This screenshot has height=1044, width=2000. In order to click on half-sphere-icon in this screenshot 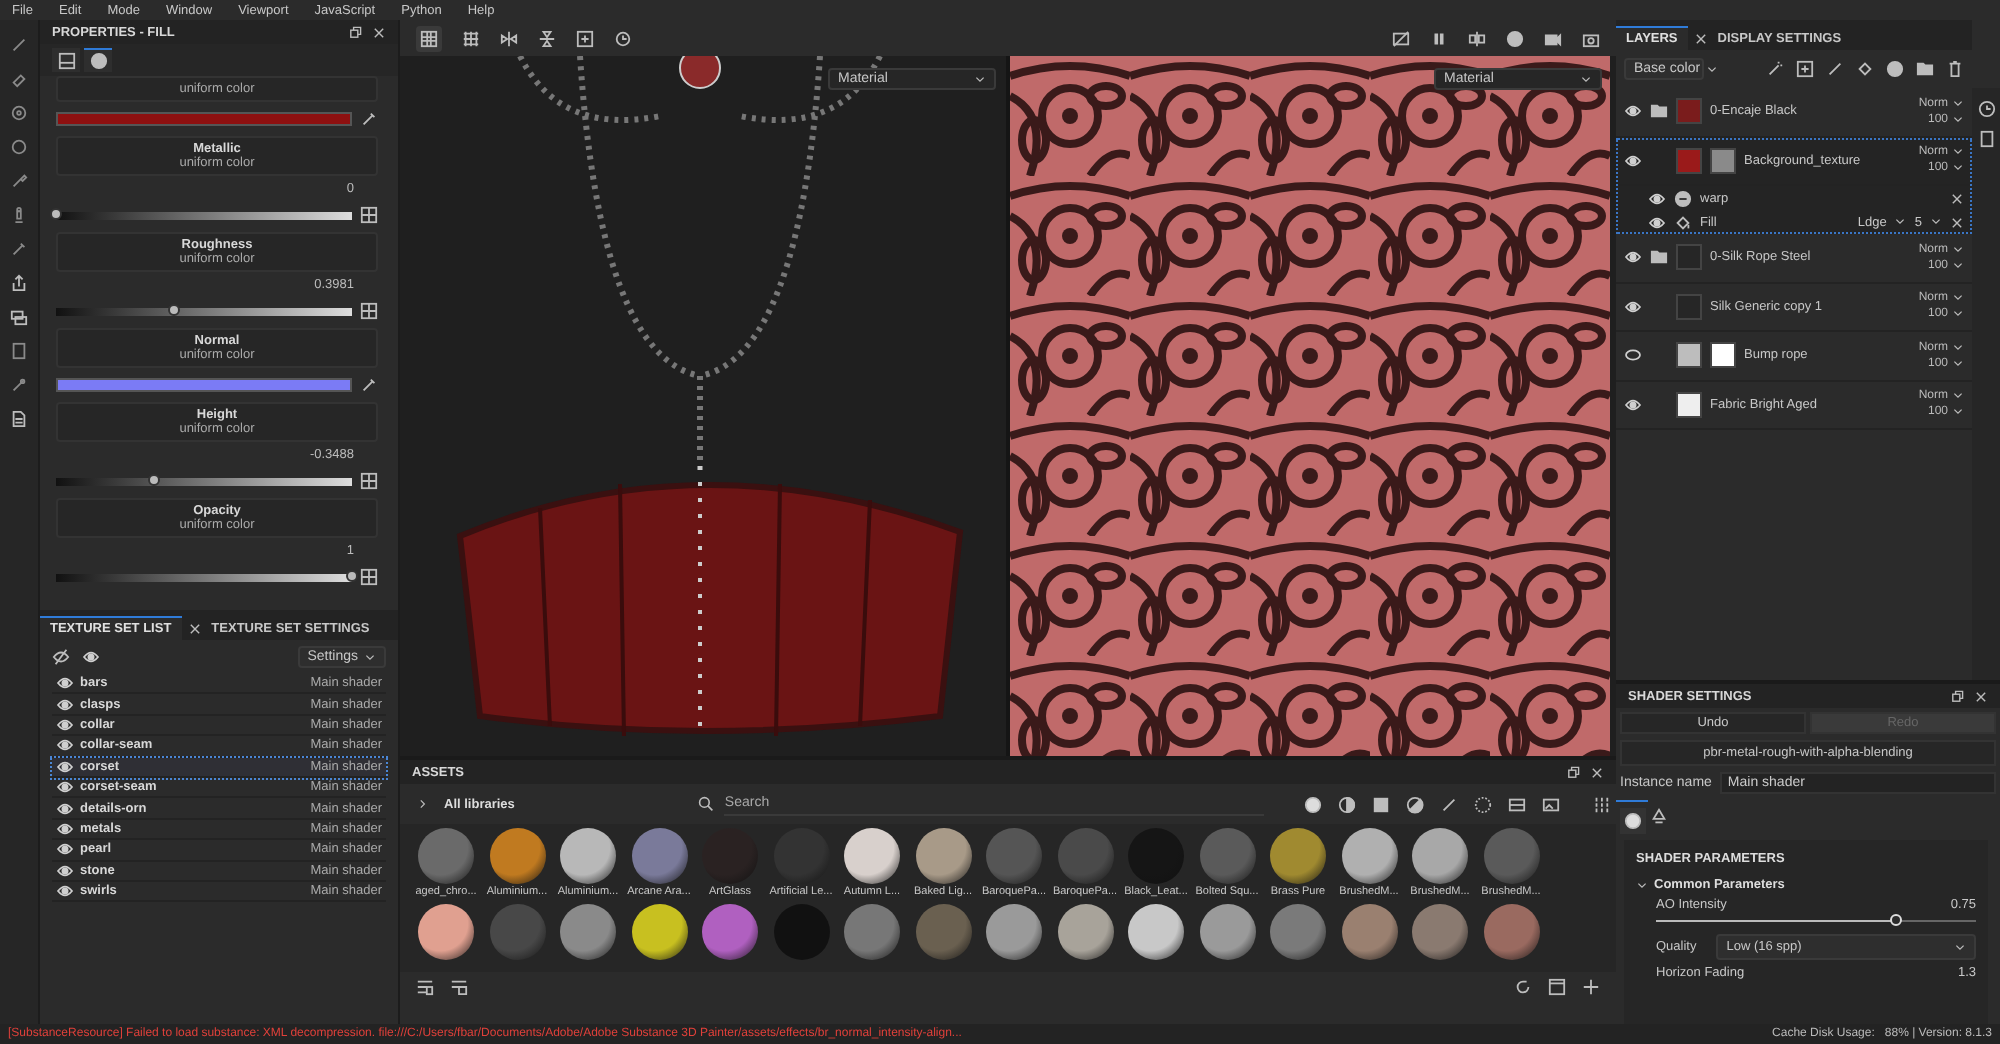, I will do `click(1347, 804)`.